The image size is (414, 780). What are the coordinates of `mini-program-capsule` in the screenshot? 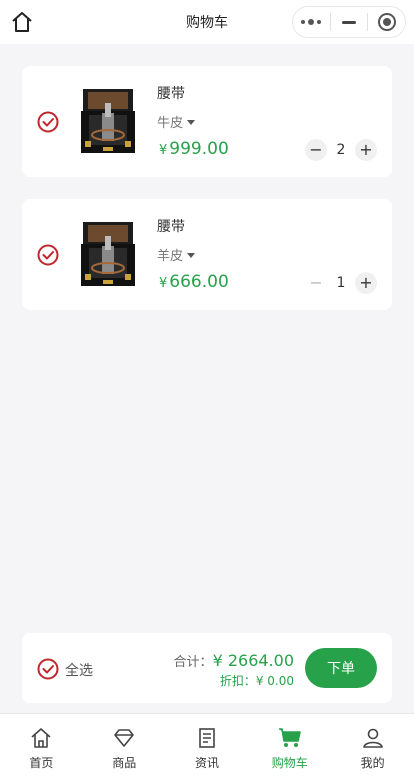 It's located at (349, 22).